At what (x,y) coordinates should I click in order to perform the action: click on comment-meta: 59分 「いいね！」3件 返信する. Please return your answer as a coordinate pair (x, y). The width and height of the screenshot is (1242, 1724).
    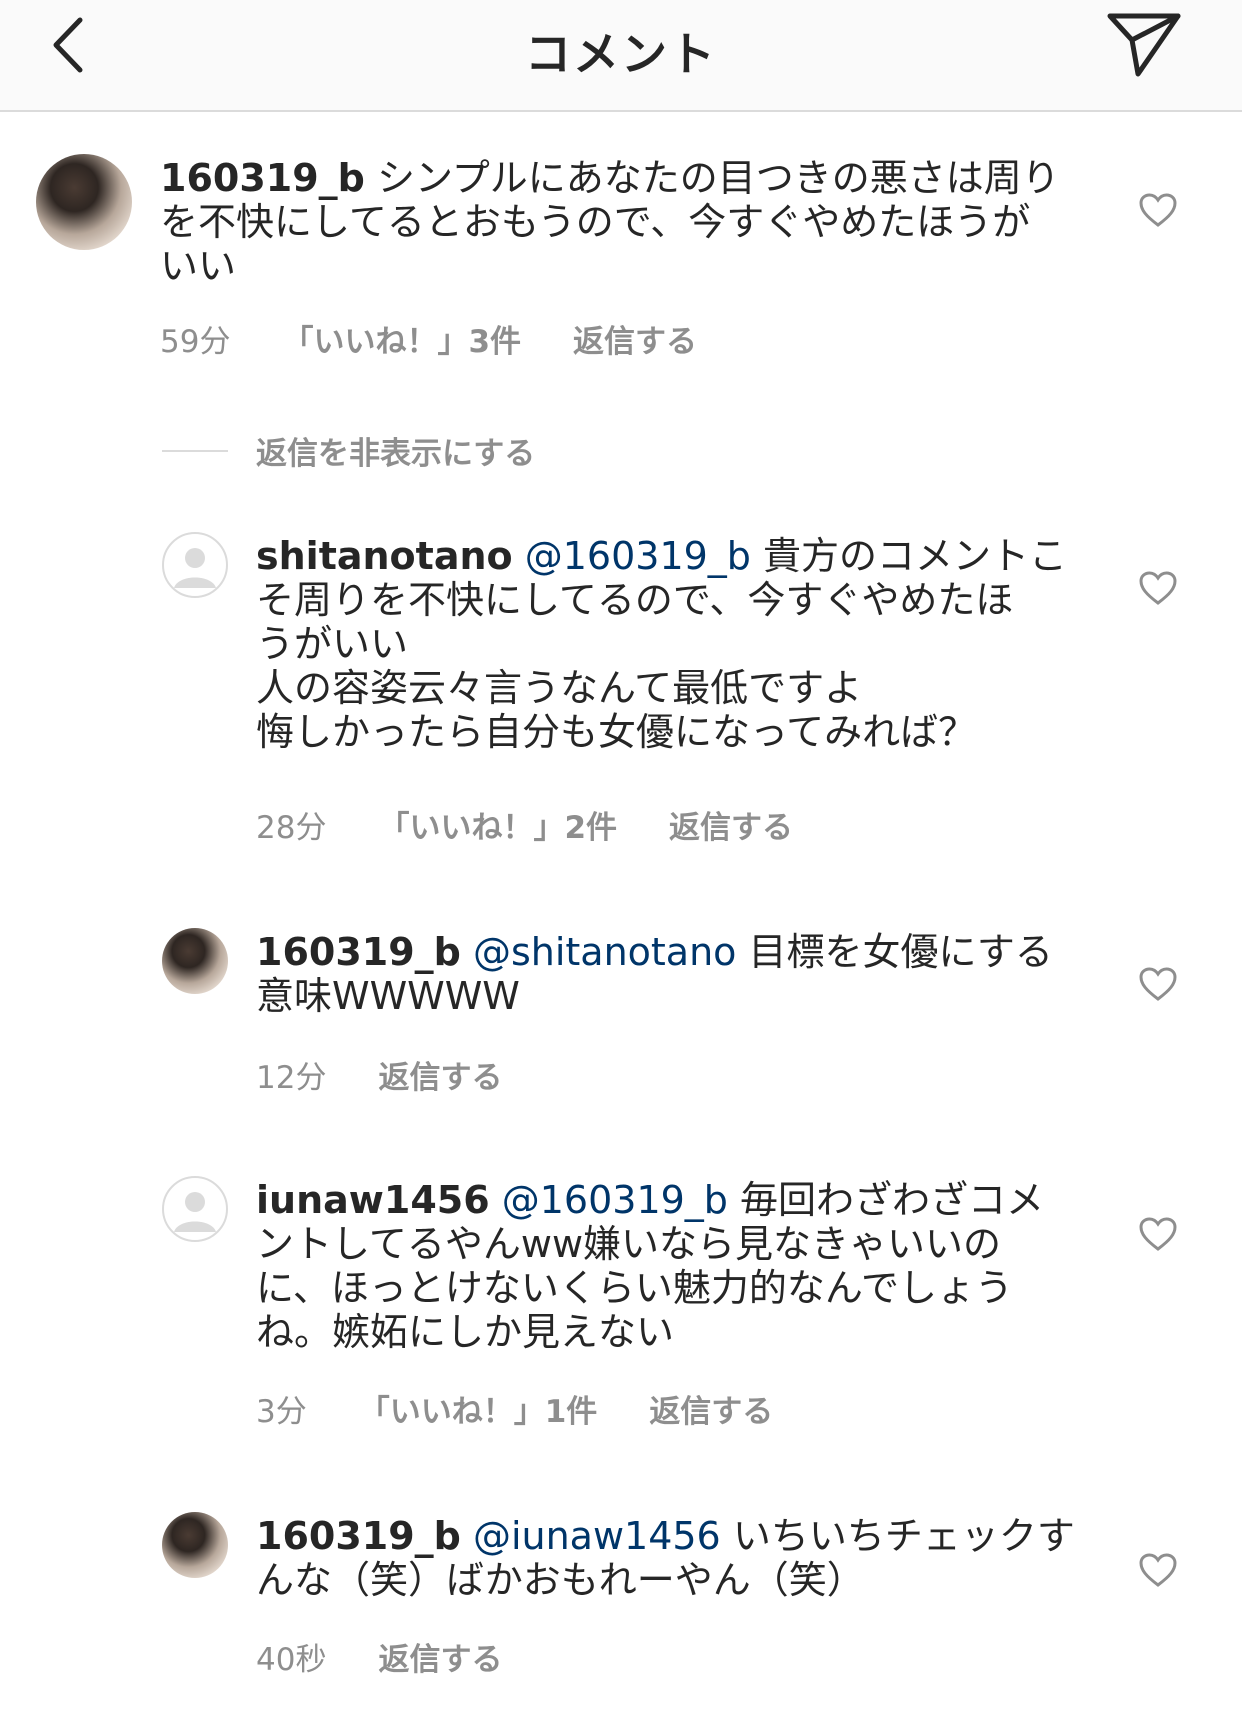
    Looking at the image, I should click on (454, 338).